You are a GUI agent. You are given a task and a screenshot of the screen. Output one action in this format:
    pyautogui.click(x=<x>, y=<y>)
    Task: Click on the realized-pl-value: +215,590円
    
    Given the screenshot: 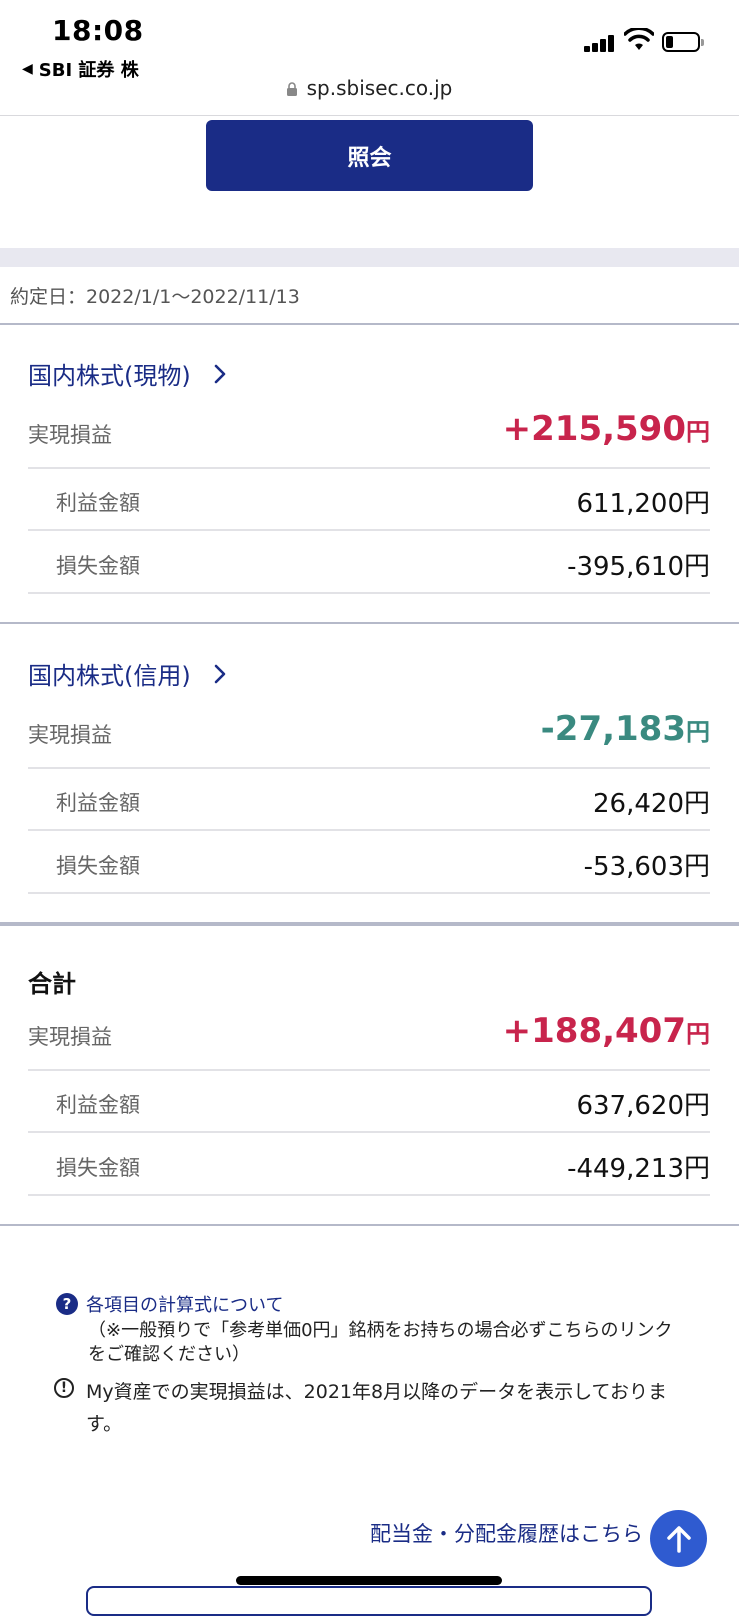 What is the action you would take?
    pyautogui.click(x=606, y=429)
    